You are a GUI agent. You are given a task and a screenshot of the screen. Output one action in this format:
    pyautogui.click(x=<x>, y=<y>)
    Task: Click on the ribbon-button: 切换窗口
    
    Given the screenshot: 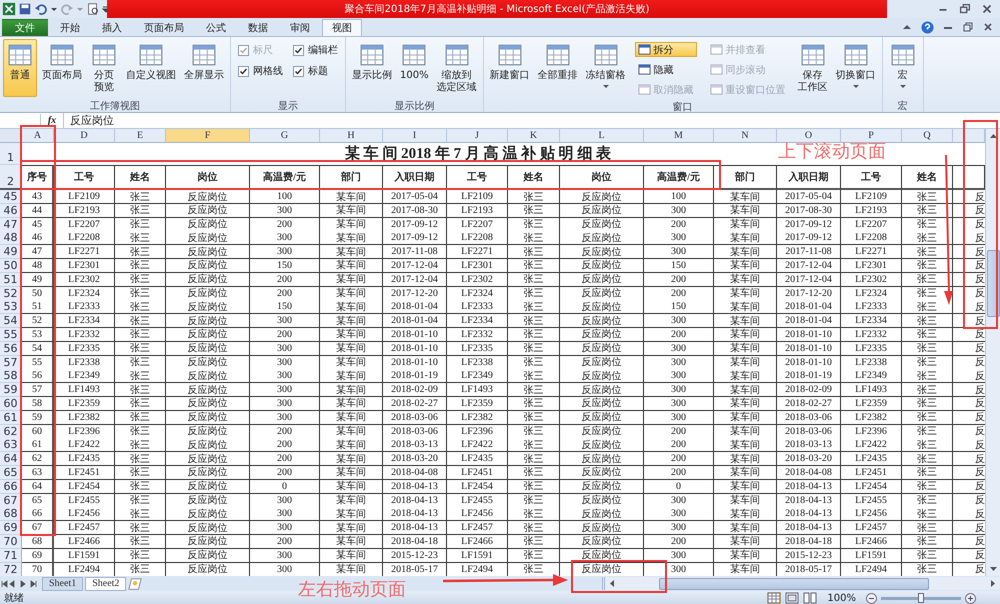 What is the action you would take?
    pyautogui.click(x=855, y=68)
    